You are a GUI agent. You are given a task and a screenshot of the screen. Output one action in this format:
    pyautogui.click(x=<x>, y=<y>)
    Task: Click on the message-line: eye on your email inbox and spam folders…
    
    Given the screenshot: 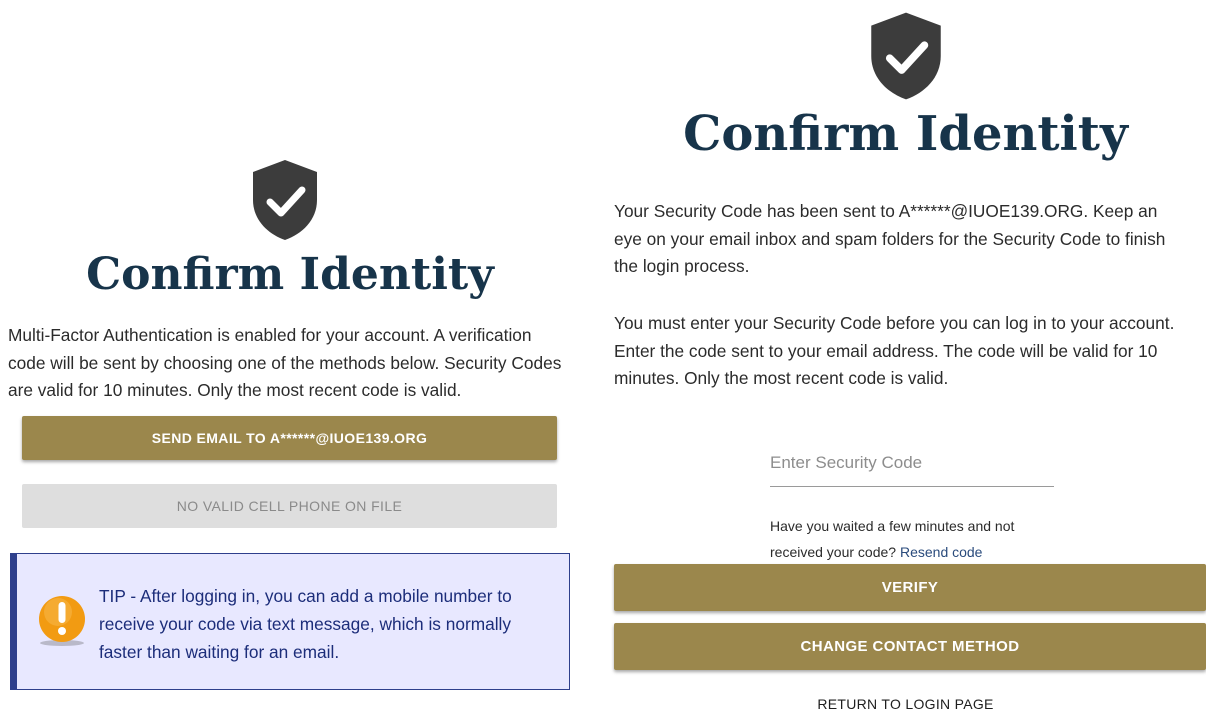 What is the action you would take?
    pyautogui.click(x=890, y=238)
    